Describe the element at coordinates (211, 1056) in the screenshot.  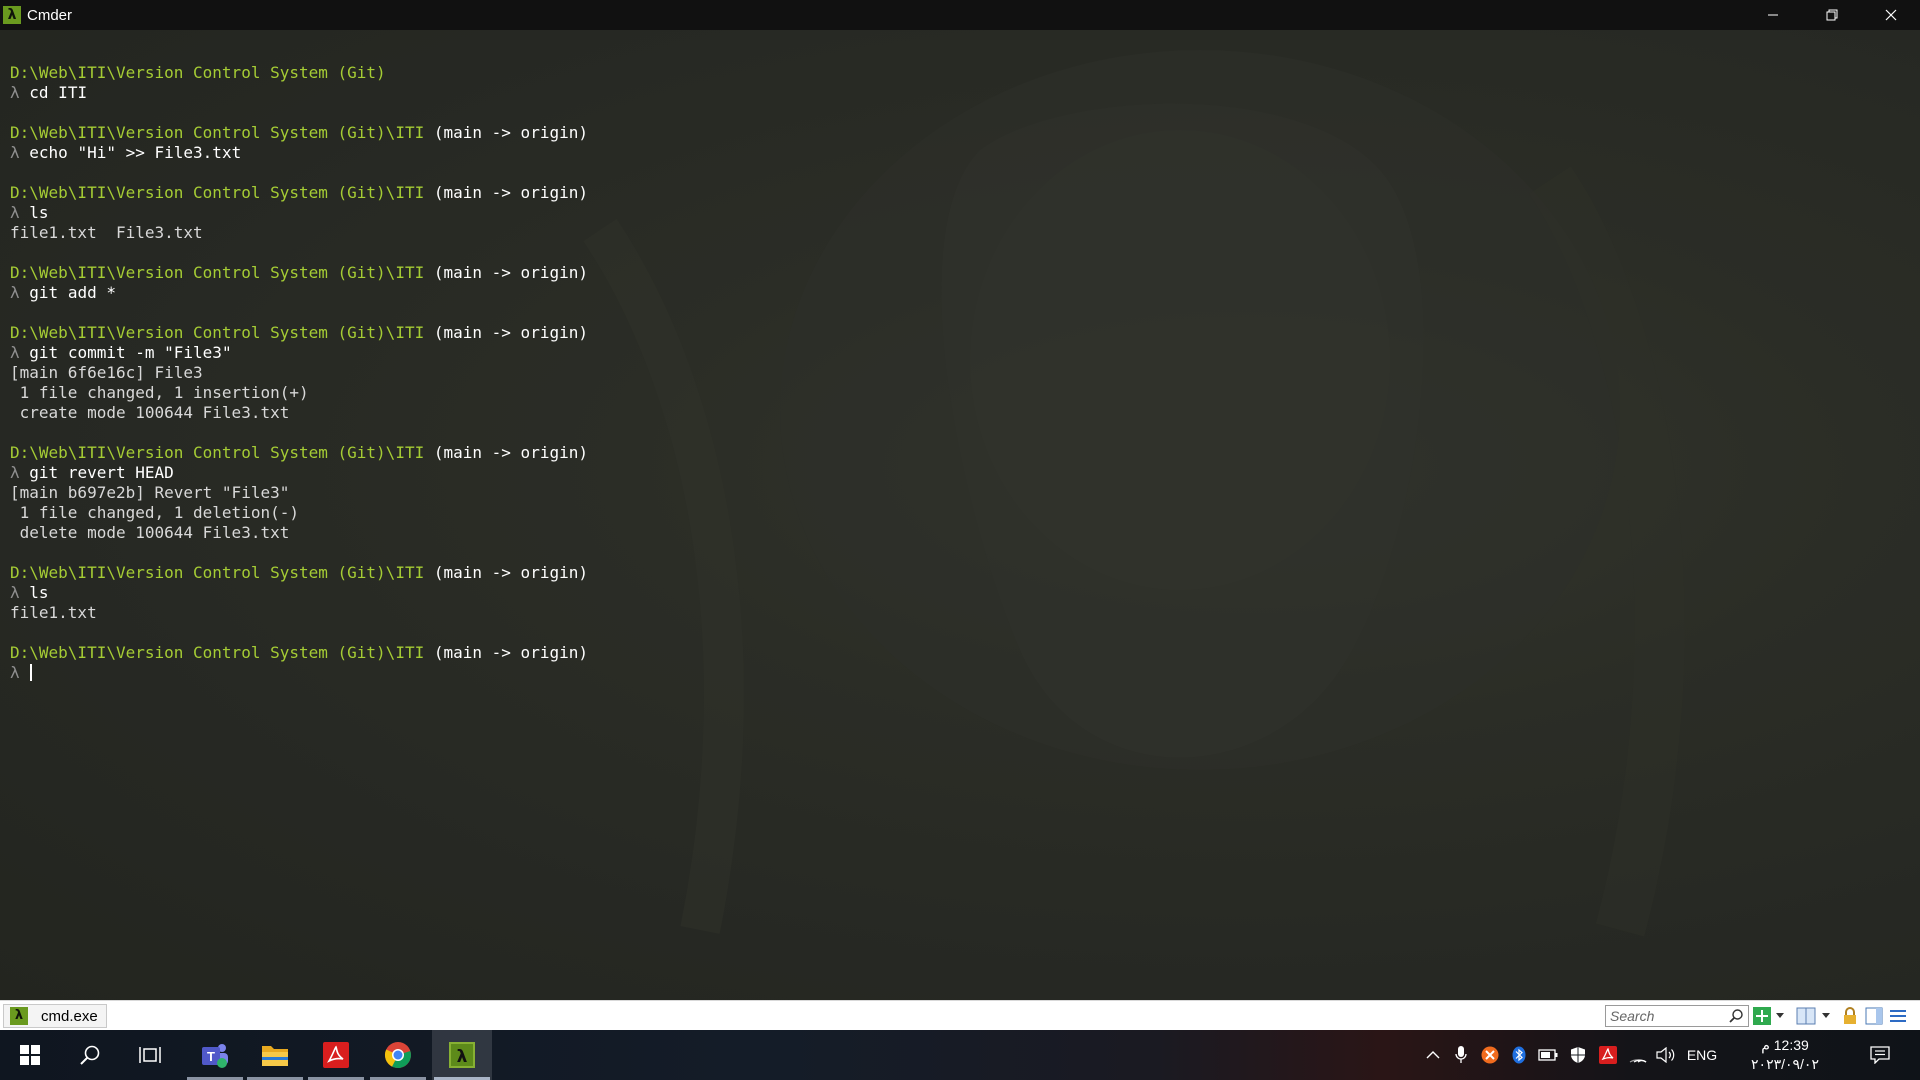
I see `svg-text: T` at that location.